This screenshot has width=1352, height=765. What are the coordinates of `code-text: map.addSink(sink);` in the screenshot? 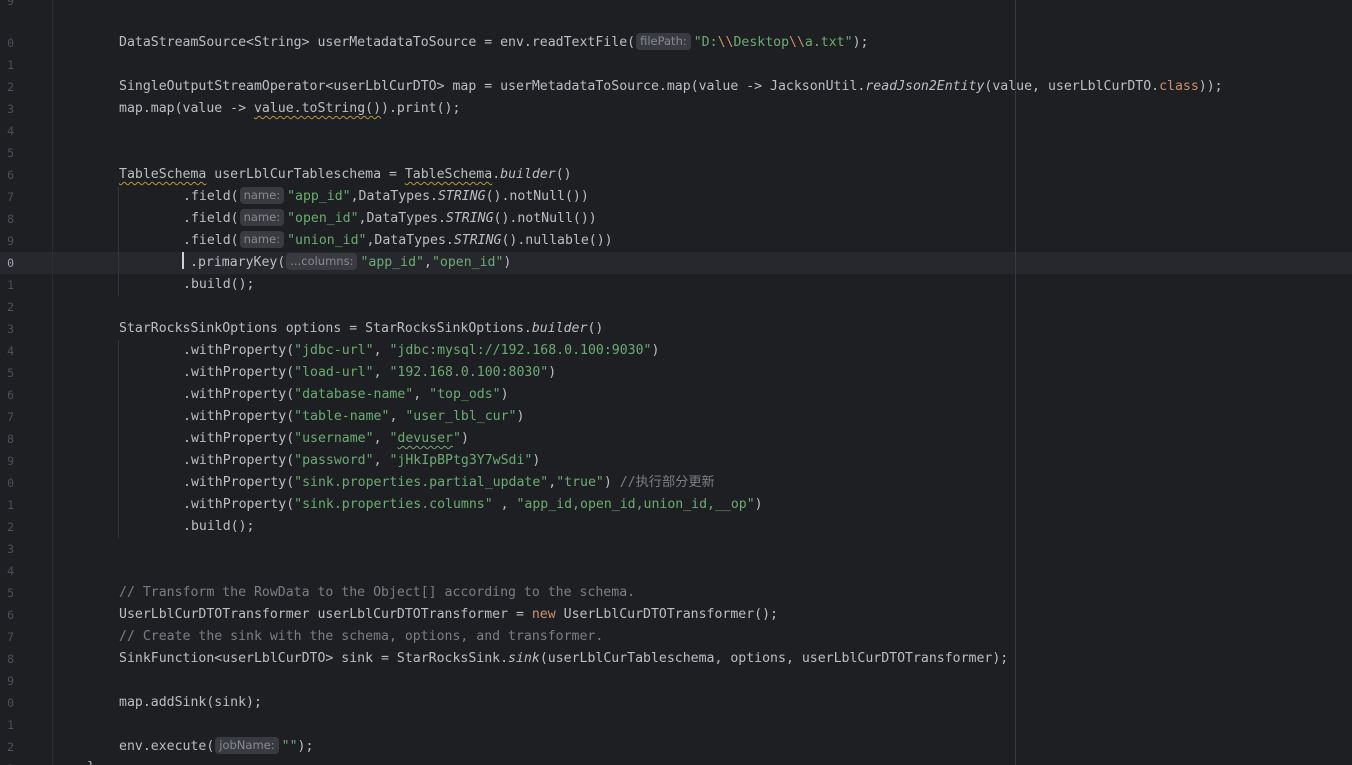 It's located at (190, 702).